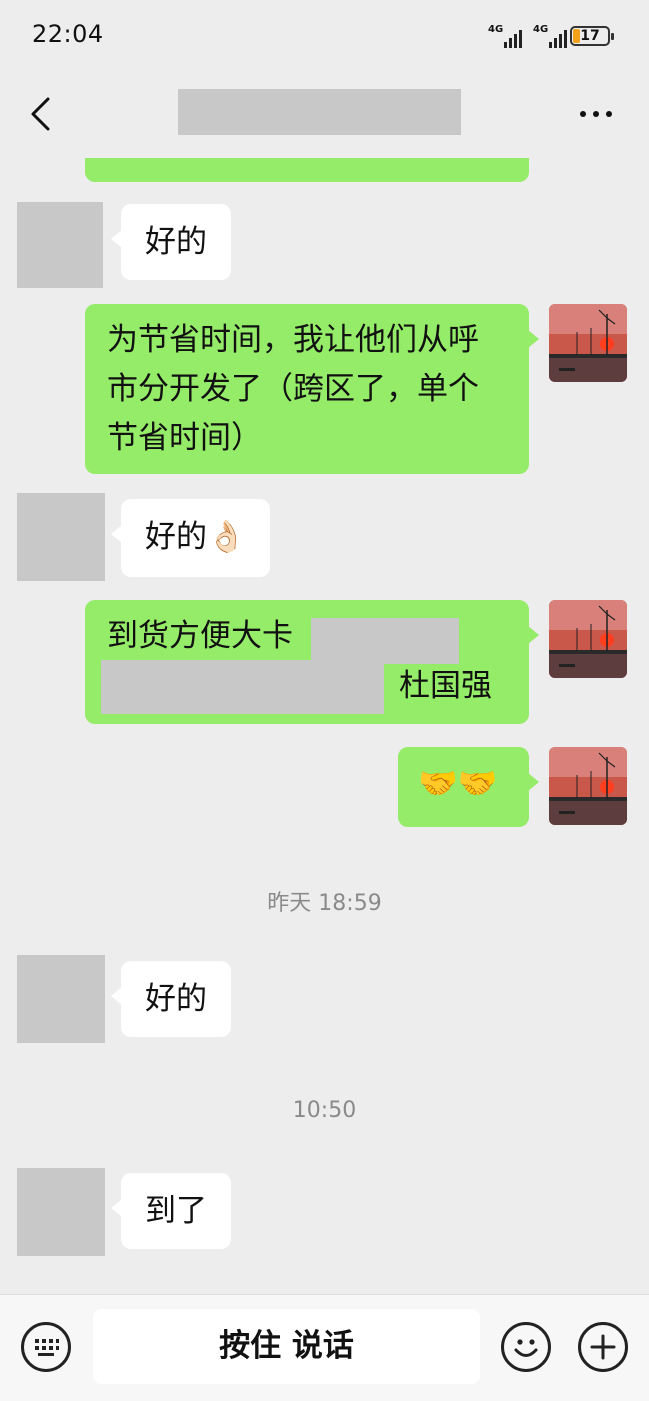 Image resolution: width=649 pixels, height=1401 pixels. I want to click on timestamp: 昨天 18:59, so click(324, 903).